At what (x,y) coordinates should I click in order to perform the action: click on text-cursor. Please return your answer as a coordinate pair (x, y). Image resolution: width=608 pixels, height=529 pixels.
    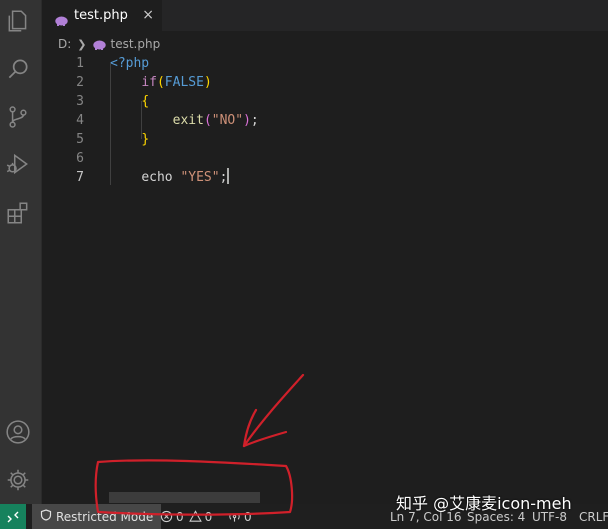
    Looking at the image, I should click on (228, 176).